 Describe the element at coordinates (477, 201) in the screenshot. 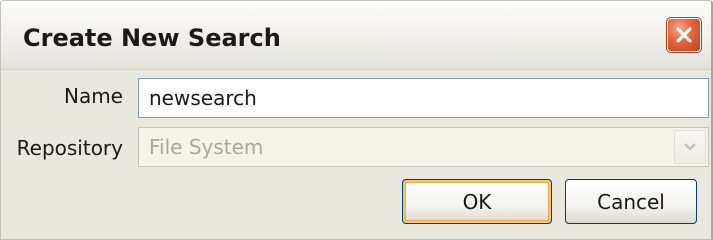

I see `ok-button: OK` at that location.